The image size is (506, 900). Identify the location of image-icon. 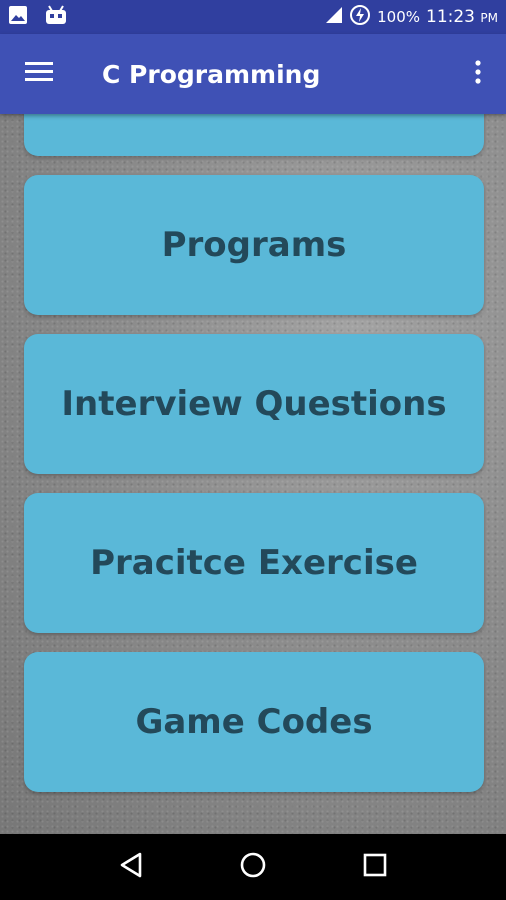
(18, 17).